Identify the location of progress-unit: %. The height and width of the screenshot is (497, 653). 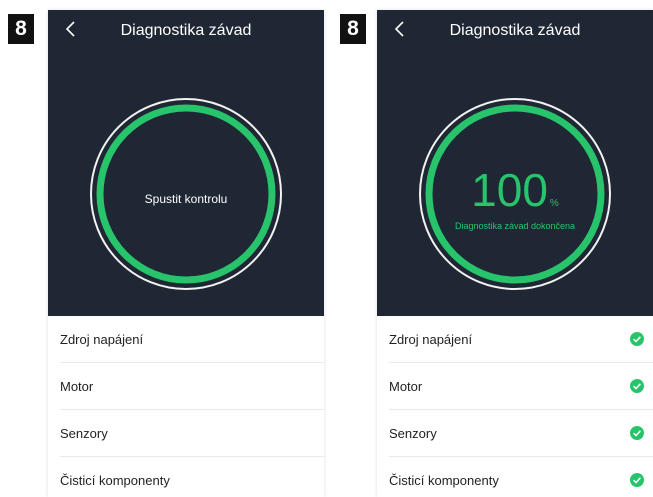
(554, 203).